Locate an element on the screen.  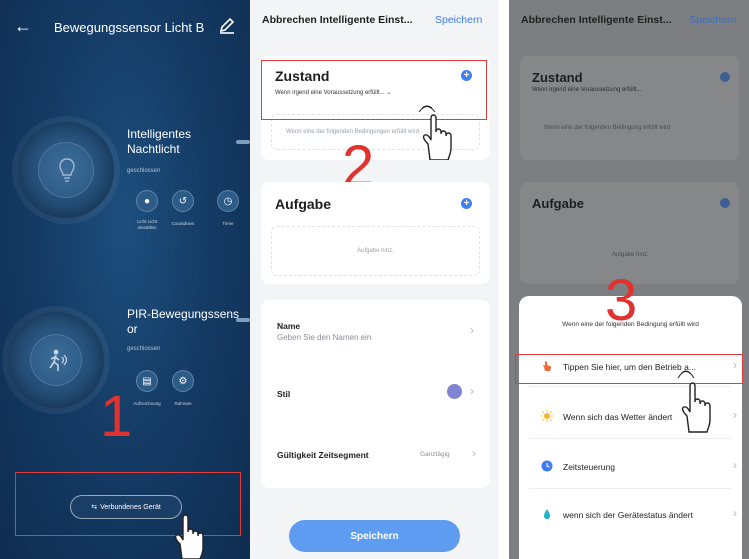
device1-side-handle is located at coordinates (243, 142).